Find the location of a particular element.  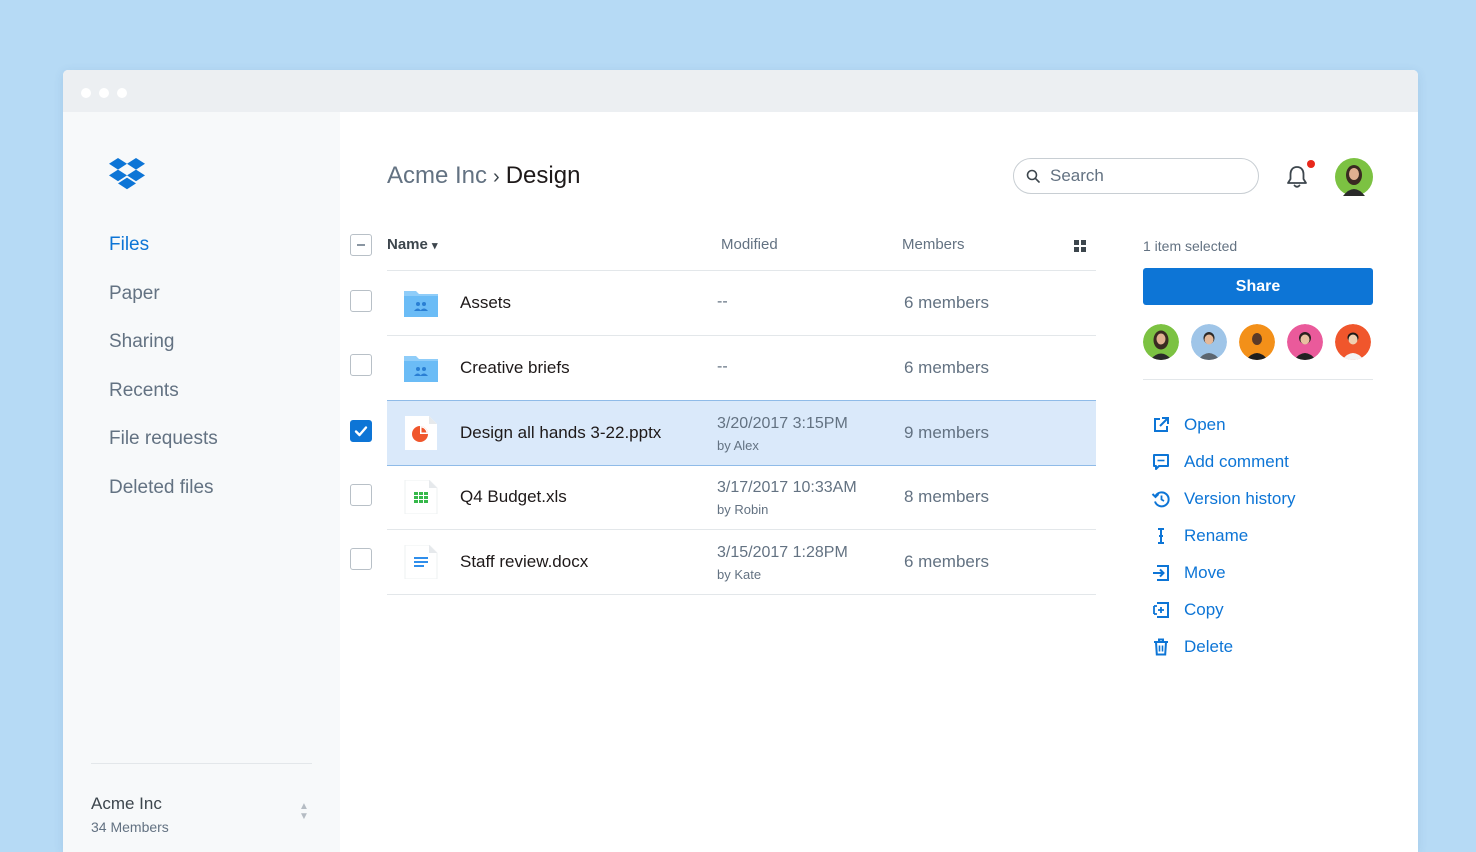

modified-date: 3/17/2017 10:33AM is located at coordinates (787, 487).